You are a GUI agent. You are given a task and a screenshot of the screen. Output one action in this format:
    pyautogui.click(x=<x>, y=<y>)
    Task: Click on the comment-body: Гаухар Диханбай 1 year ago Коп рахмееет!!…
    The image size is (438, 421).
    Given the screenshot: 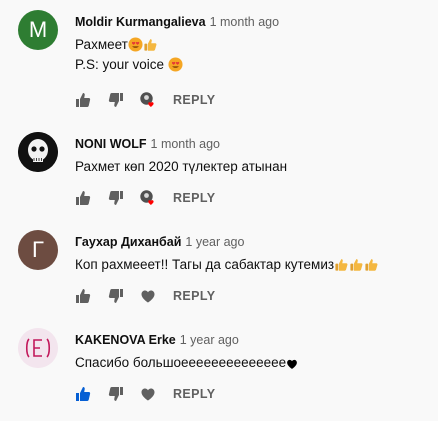 What is the action you would take?
    pyautogui.click(x=252, y=253)
    